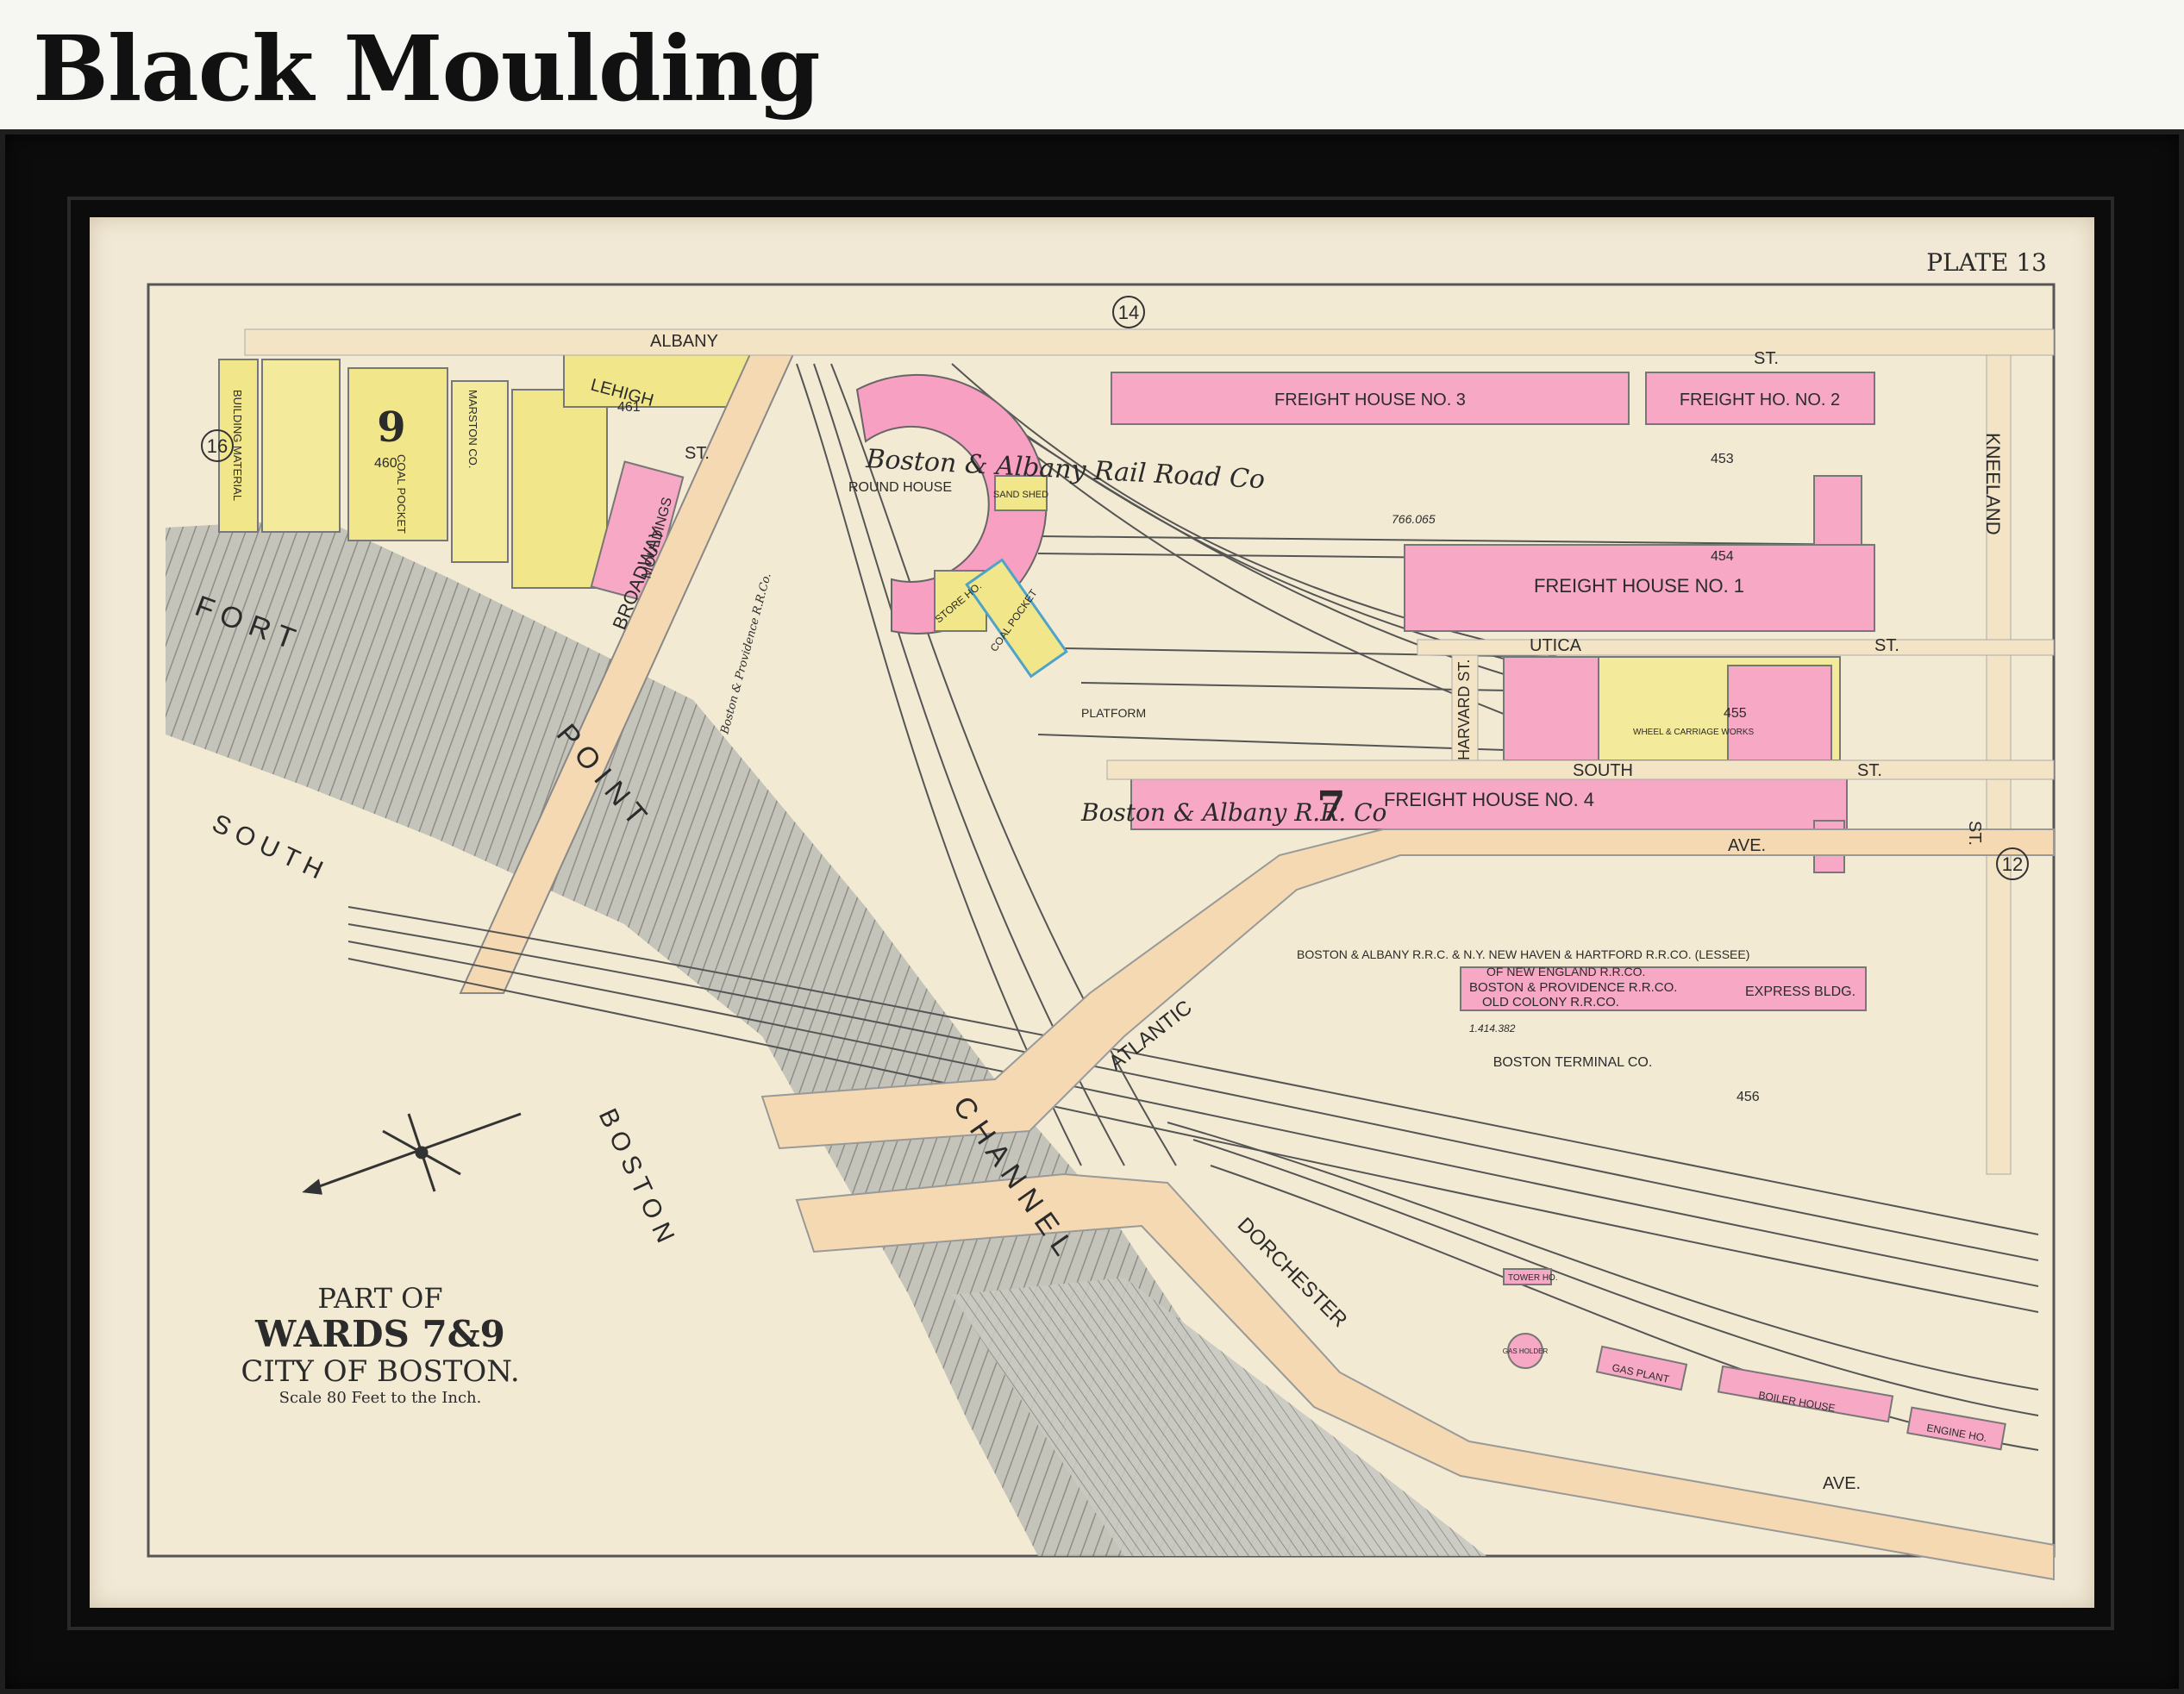  I want to click on label-fh1: FREIGHT HOUSE NO. 1, so click(1639, 586).